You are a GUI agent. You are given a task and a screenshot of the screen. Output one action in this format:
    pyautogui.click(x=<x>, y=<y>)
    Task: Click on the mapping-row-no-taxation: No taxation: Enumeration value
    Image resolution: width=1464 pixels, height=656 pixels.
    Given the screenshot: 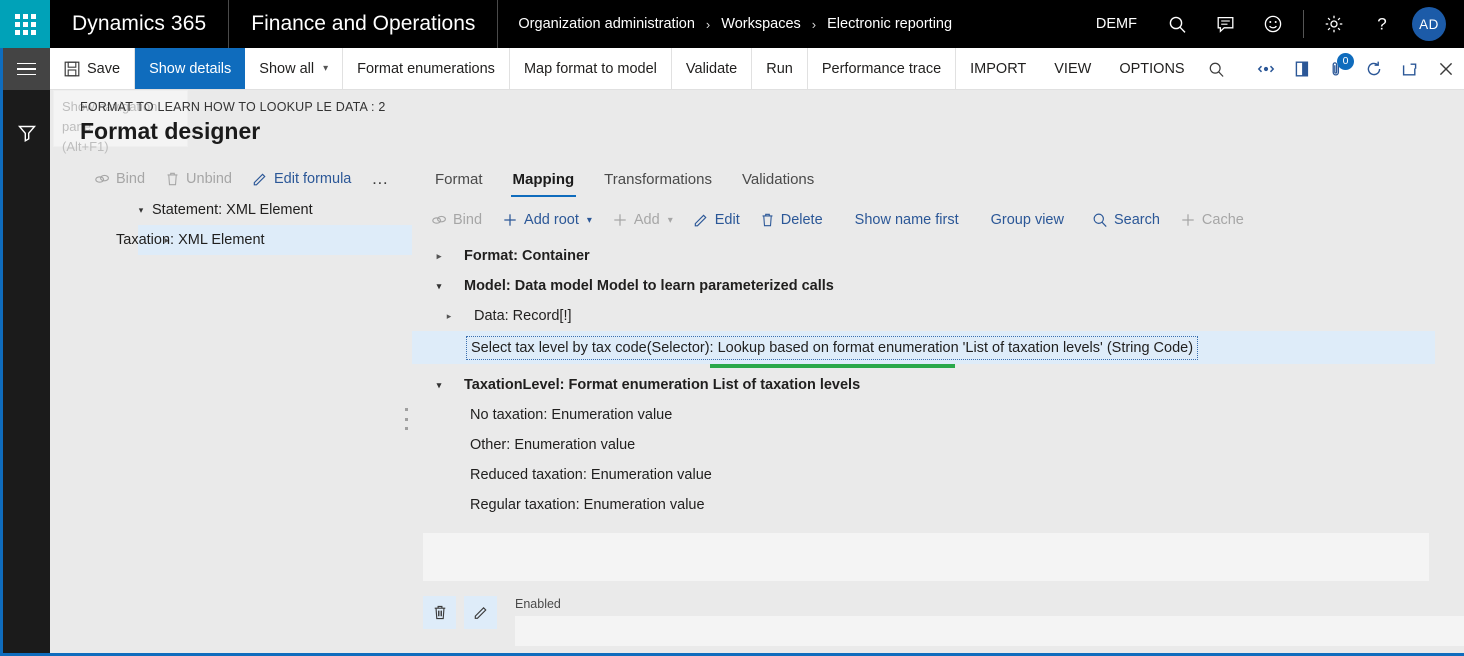 What is the action you would take?
    pyautogui.click(x=938, y=415)
    